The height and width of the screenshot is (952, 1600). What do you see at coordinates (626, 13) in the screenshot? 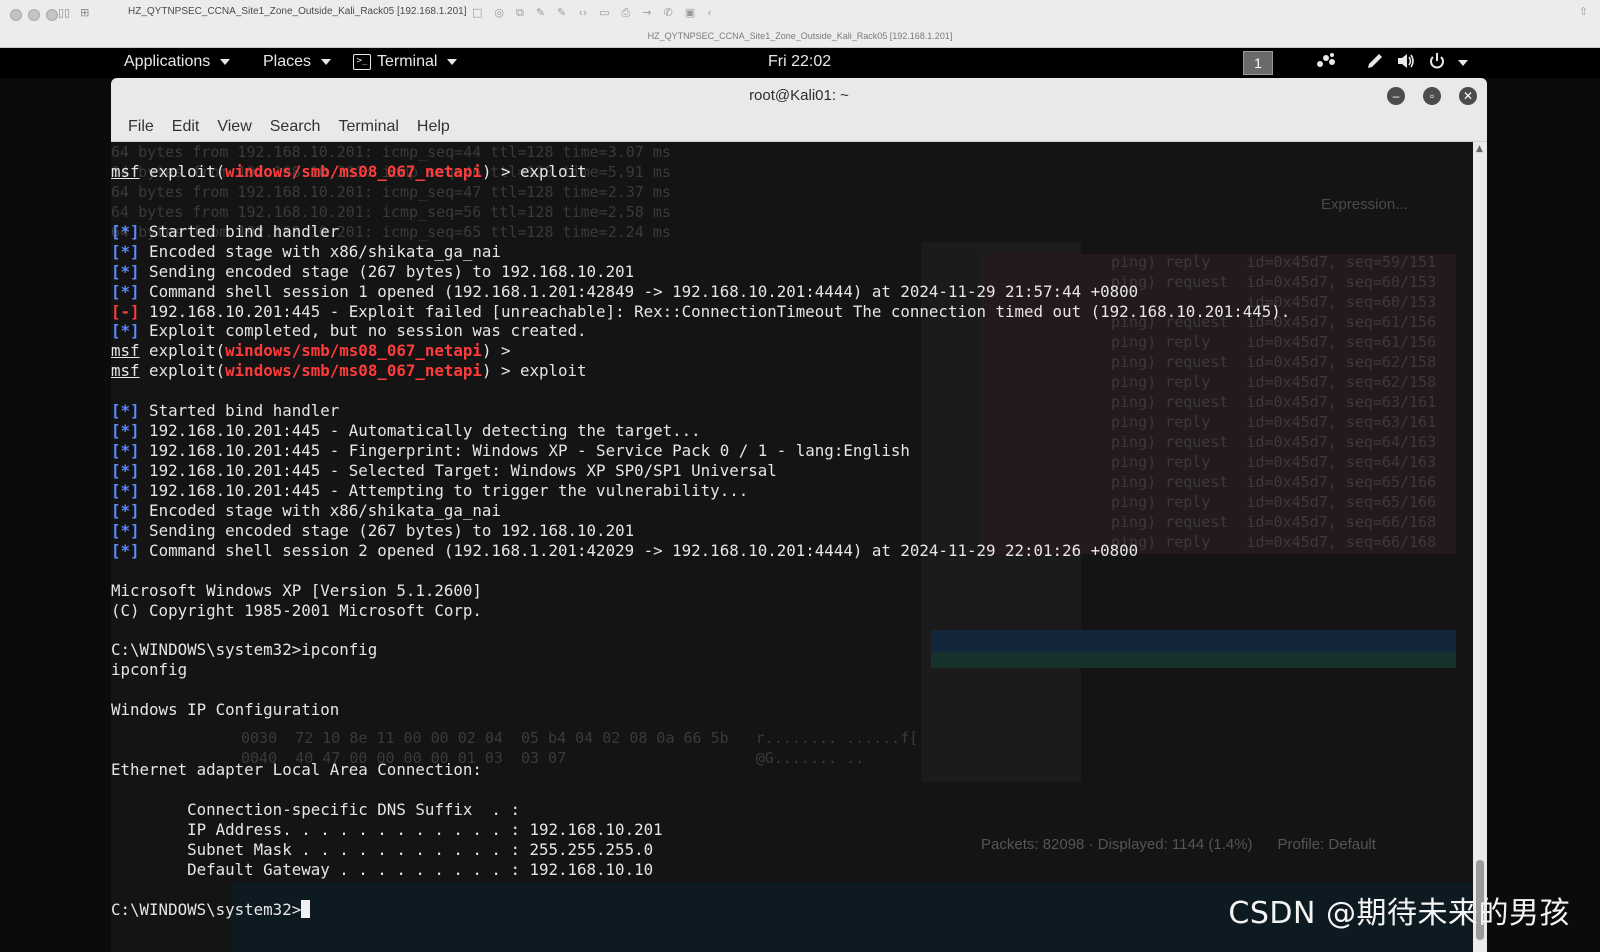
I see `printer-icon: ⎙` at bounding box center [626, 13].